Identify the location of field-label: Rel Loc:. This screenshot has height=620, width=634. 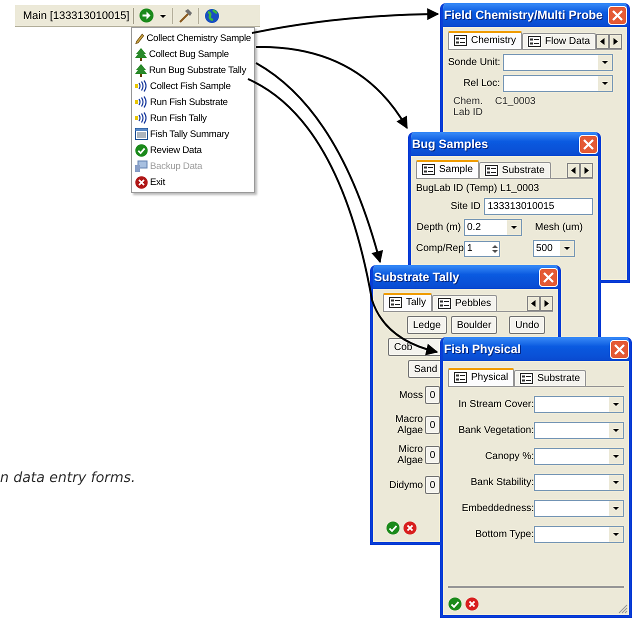
(481, 83).